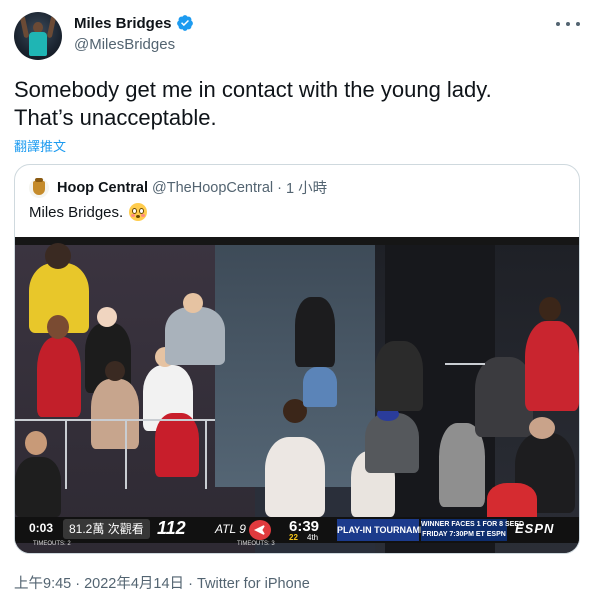  I want to click on video-elapsed-time: 0:03, so click(41, 528).